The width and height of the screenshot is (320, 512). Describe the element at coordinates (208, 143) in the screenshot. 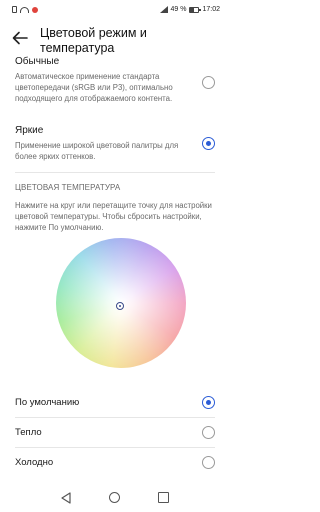

I see `mode-vivid-radio` at that location.